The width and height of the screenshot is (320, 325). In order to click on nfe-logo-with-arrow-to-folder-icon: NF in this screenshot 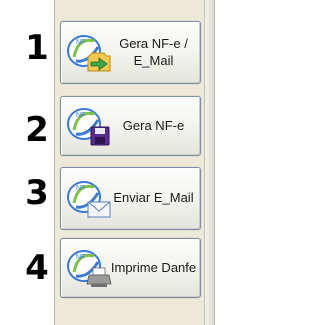, I will do `click(89, 52)`.